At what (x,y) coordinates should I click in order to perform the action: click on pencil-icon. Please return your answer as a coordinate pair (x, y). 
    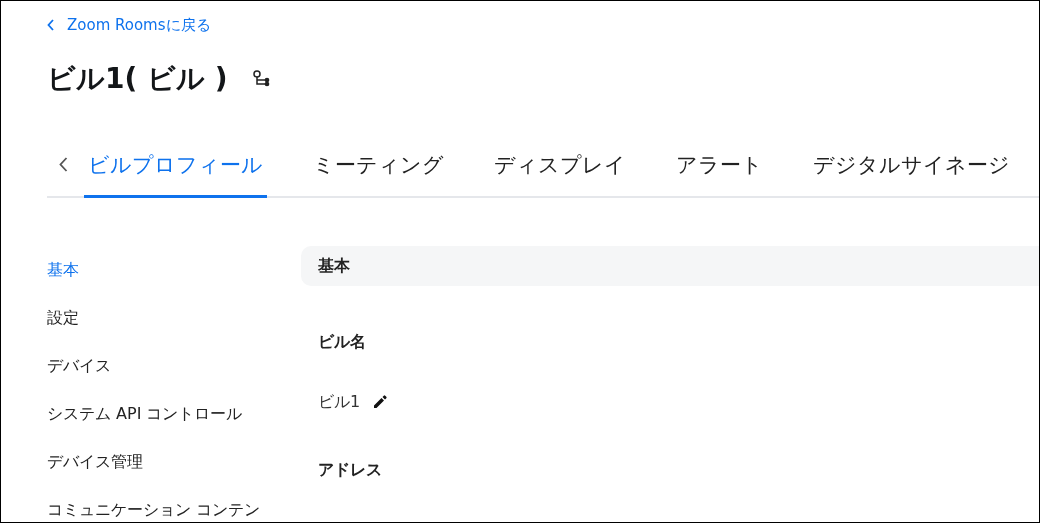
    Looking at the image, I should click on (380, 402).